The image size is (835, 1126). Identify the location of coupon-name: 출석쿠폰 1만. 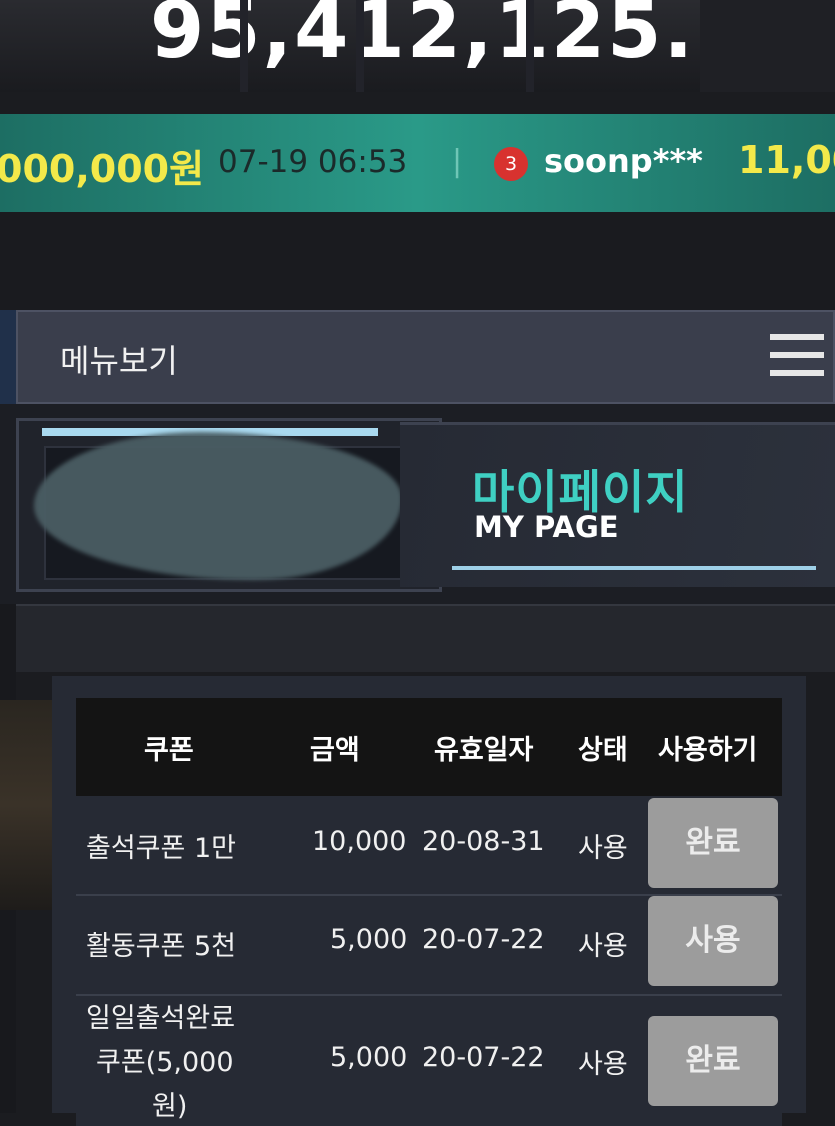
(161, 848).